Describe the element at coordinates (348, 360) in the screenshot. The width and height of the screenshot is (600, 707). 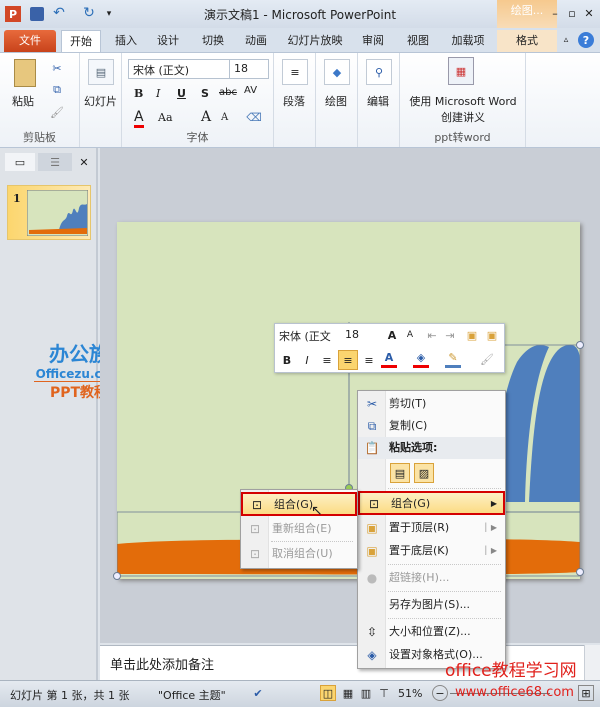
I see `align-center-icon: ≡` at that location.